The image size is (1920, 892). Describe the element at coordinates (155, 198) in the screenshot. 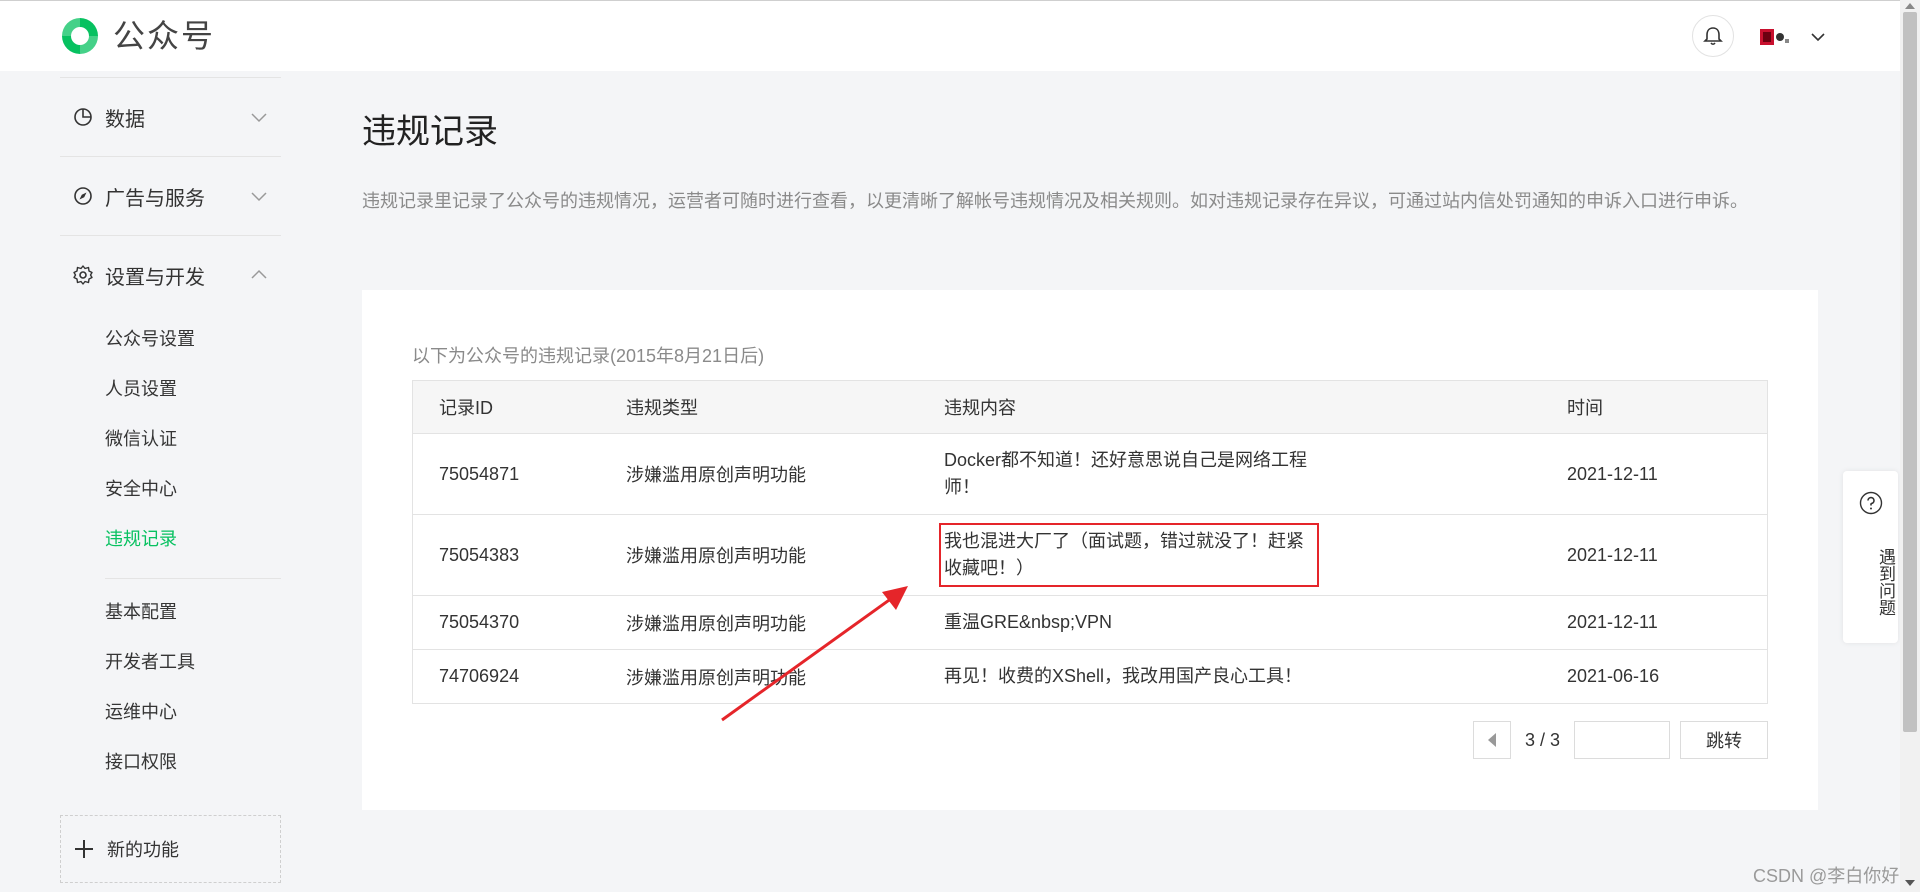

I see `sidebar-group-label: 广告与服务` at that location.